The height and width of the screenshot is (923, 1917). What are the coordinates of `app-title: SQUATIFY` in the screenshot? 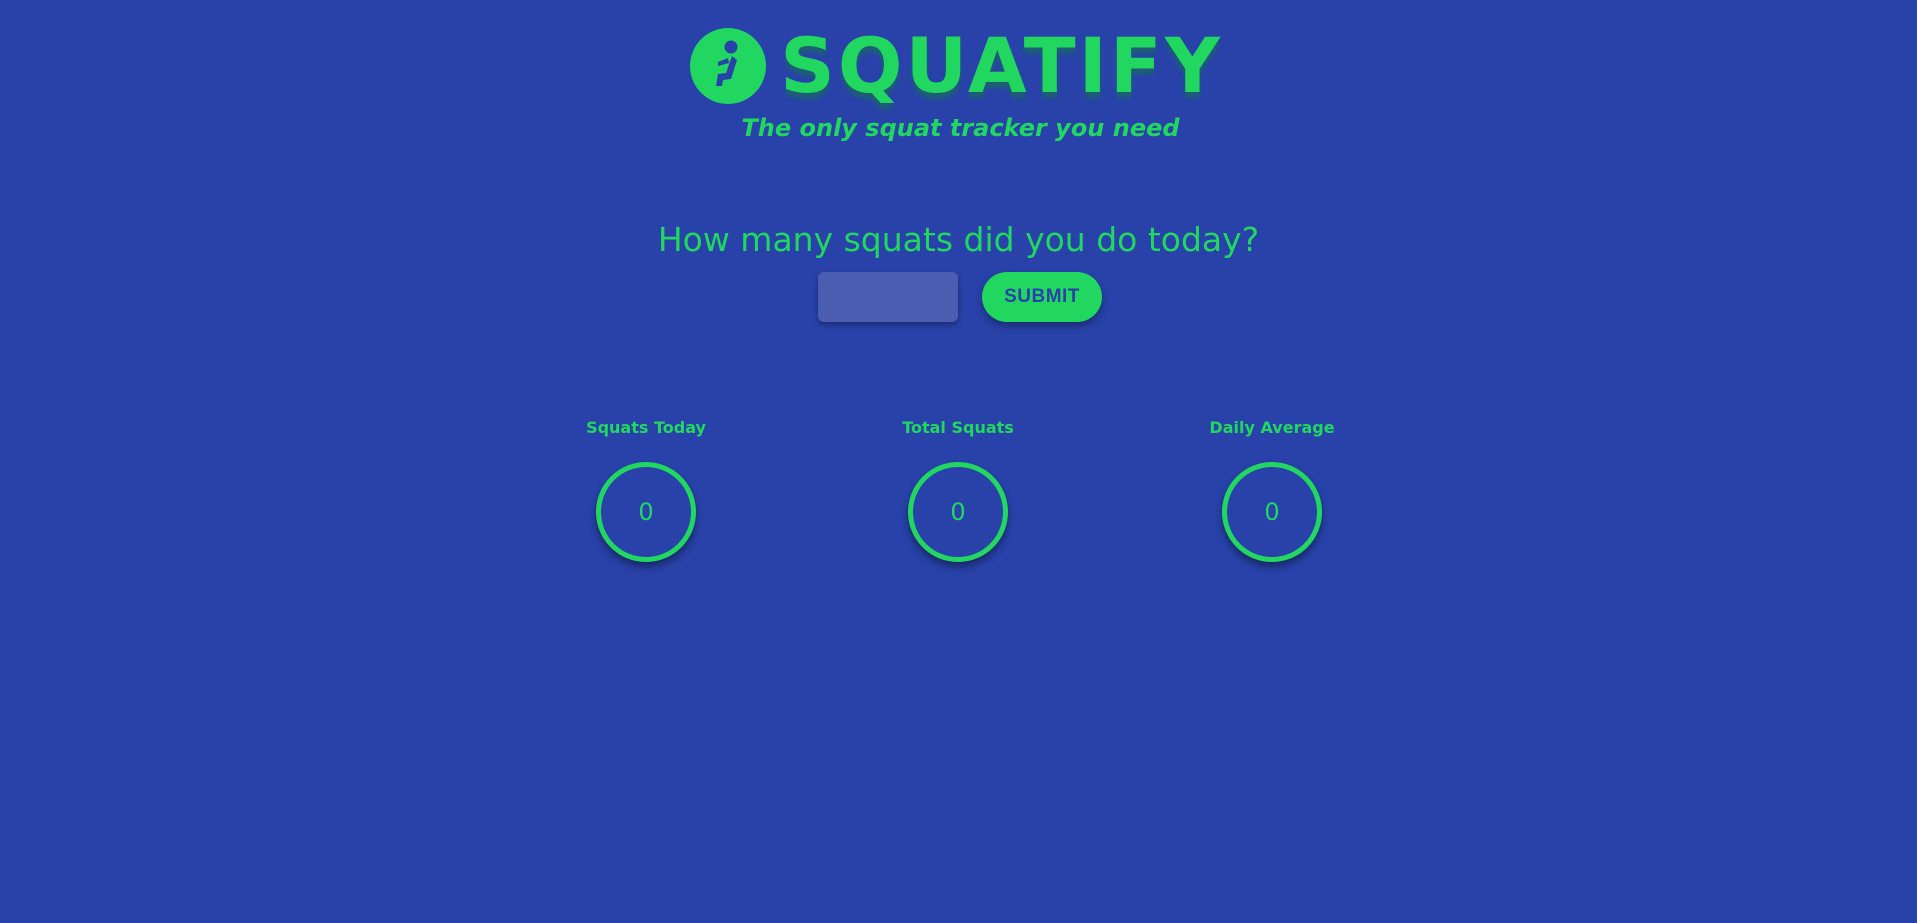 It's located at (1001, 65).